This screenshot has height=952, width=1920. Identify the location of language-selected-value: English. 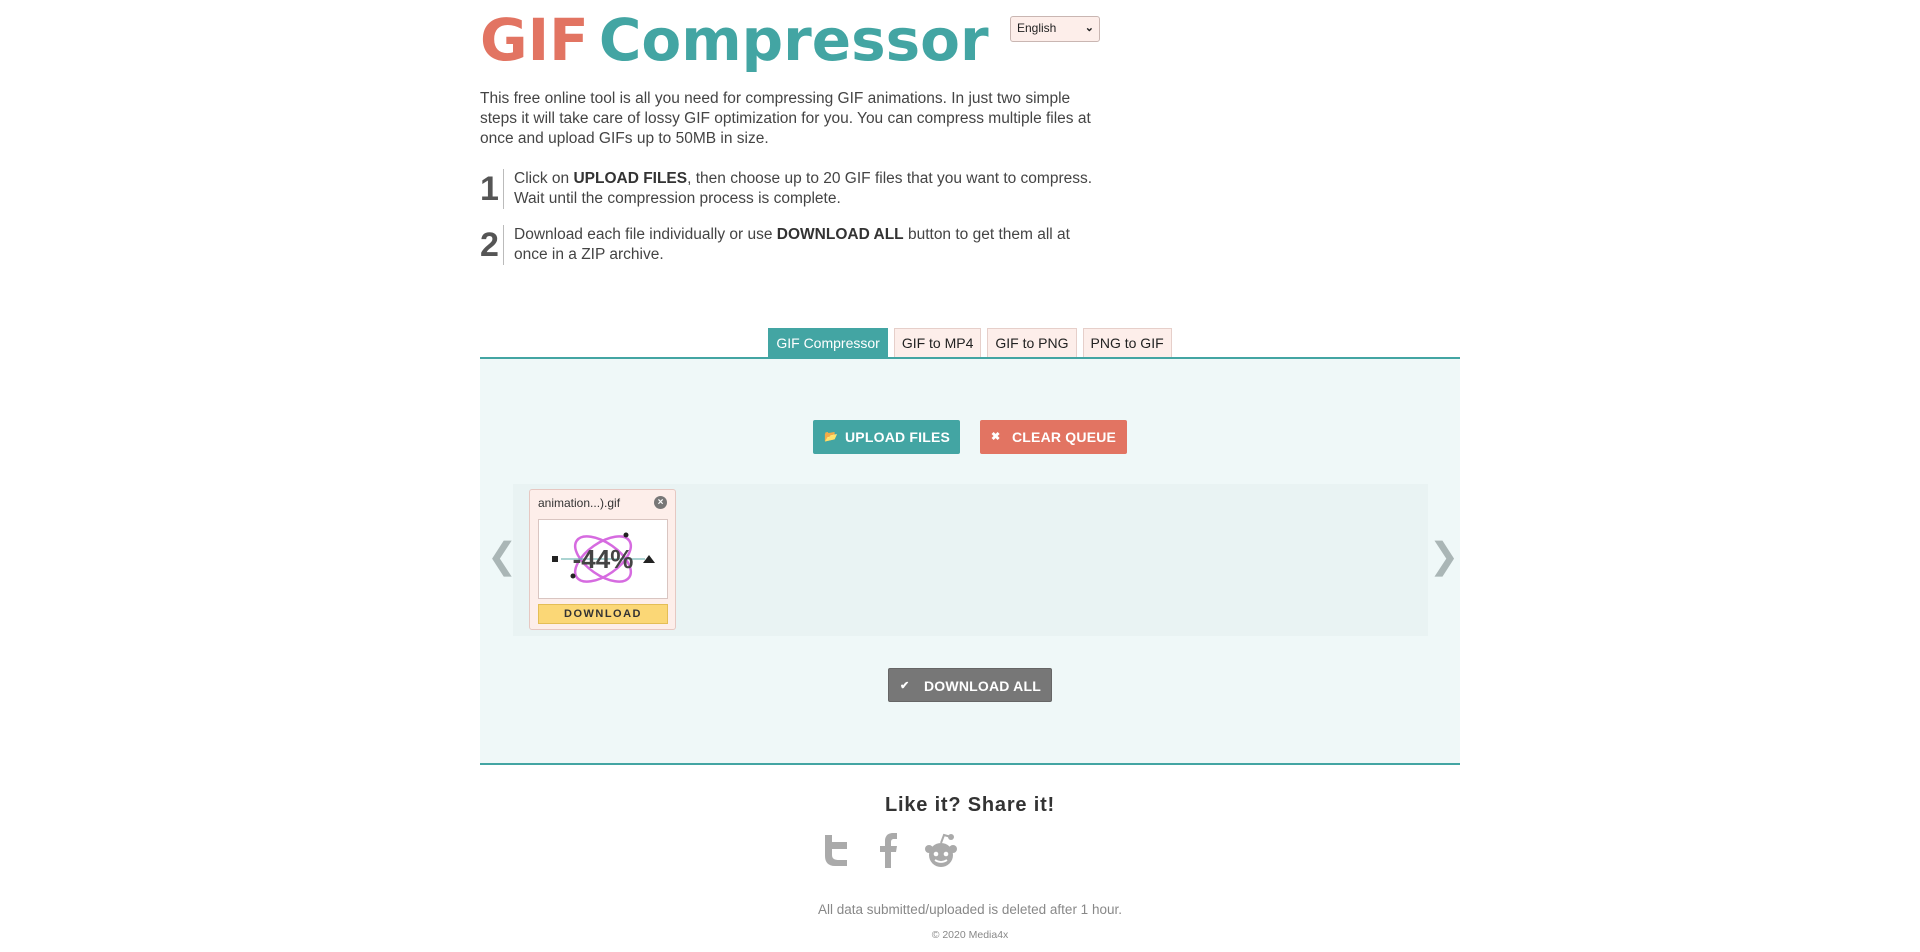
(1037, 28).